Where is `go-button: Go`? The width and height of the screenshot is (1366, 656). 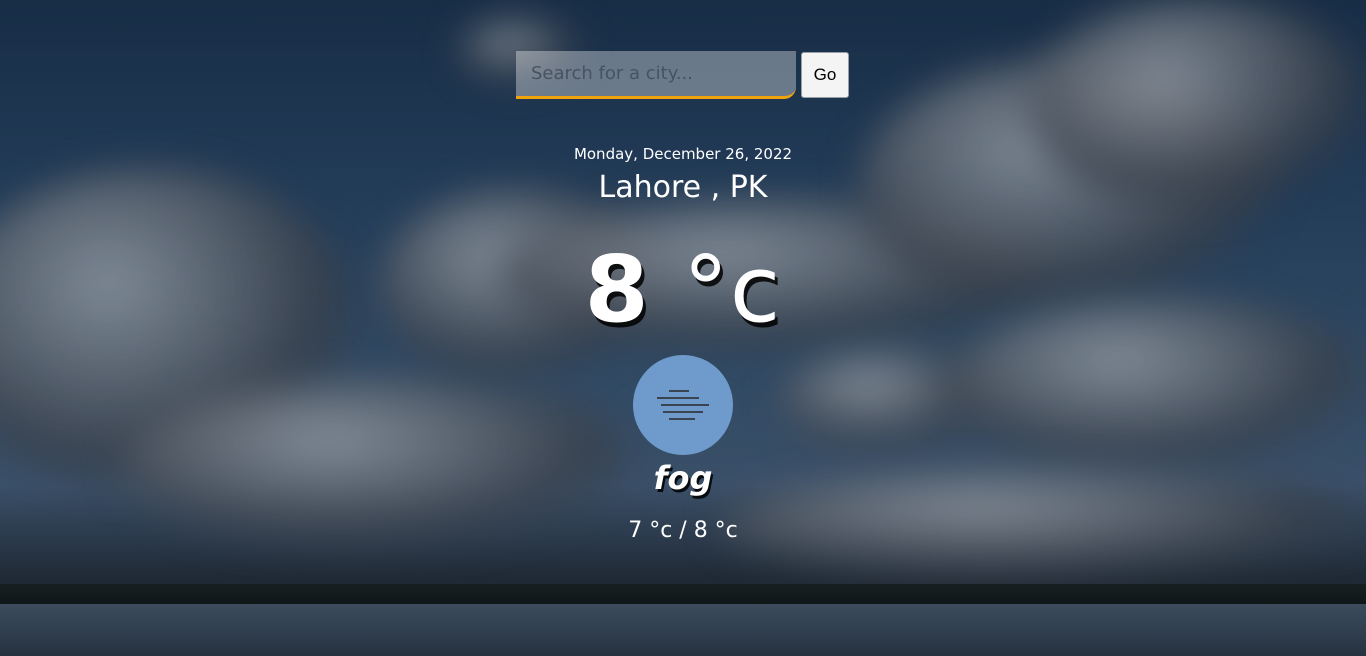 go-button: Go is located at coordinates (825, 75).